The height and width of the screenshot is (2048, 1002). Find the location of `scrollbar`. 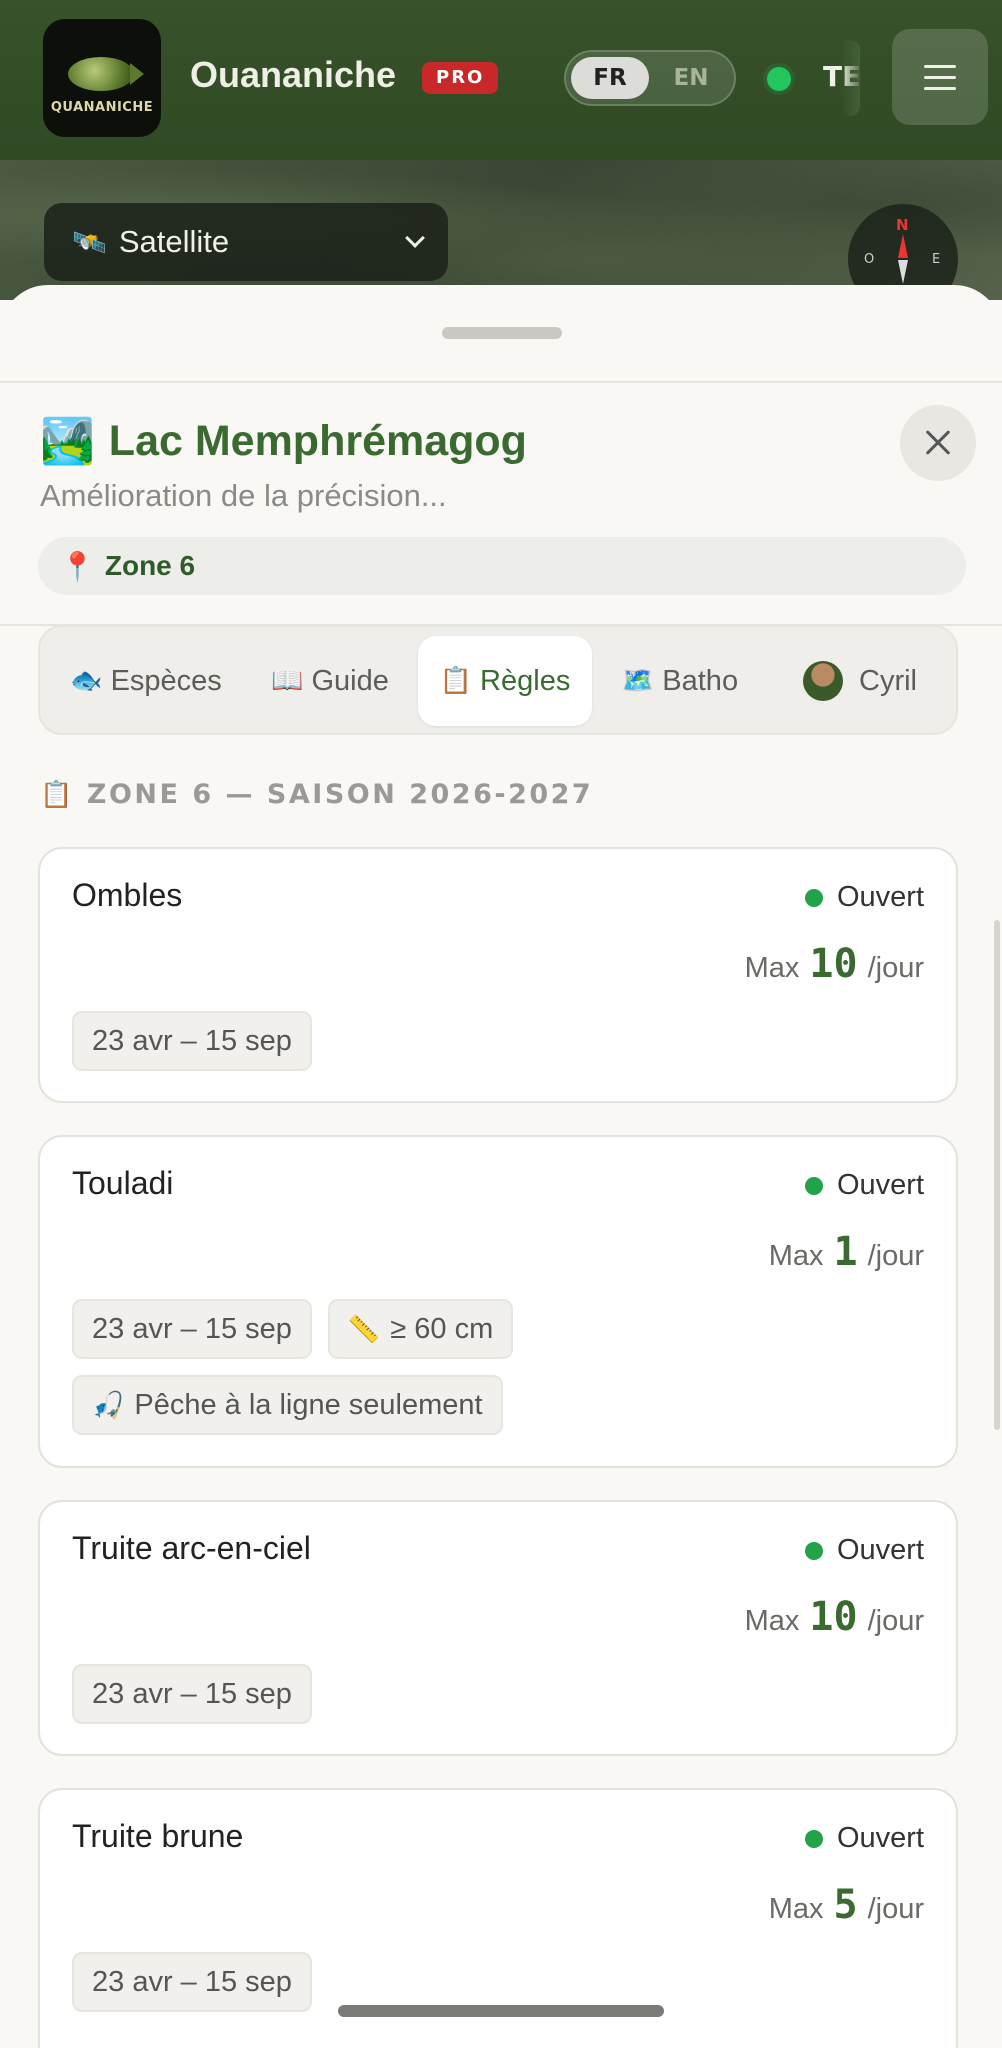

scrollbar is located at coordinates (997, 1175).